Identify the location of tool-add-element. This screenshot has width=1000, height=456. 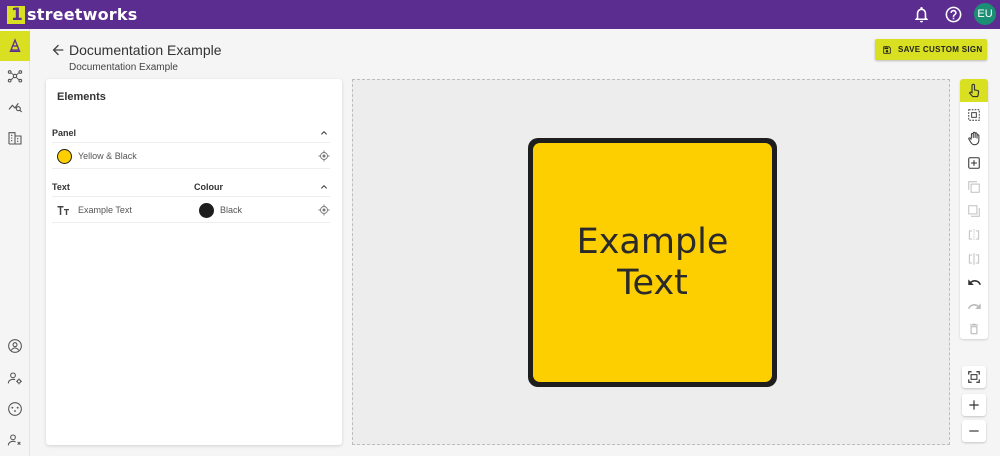
(974, 162).